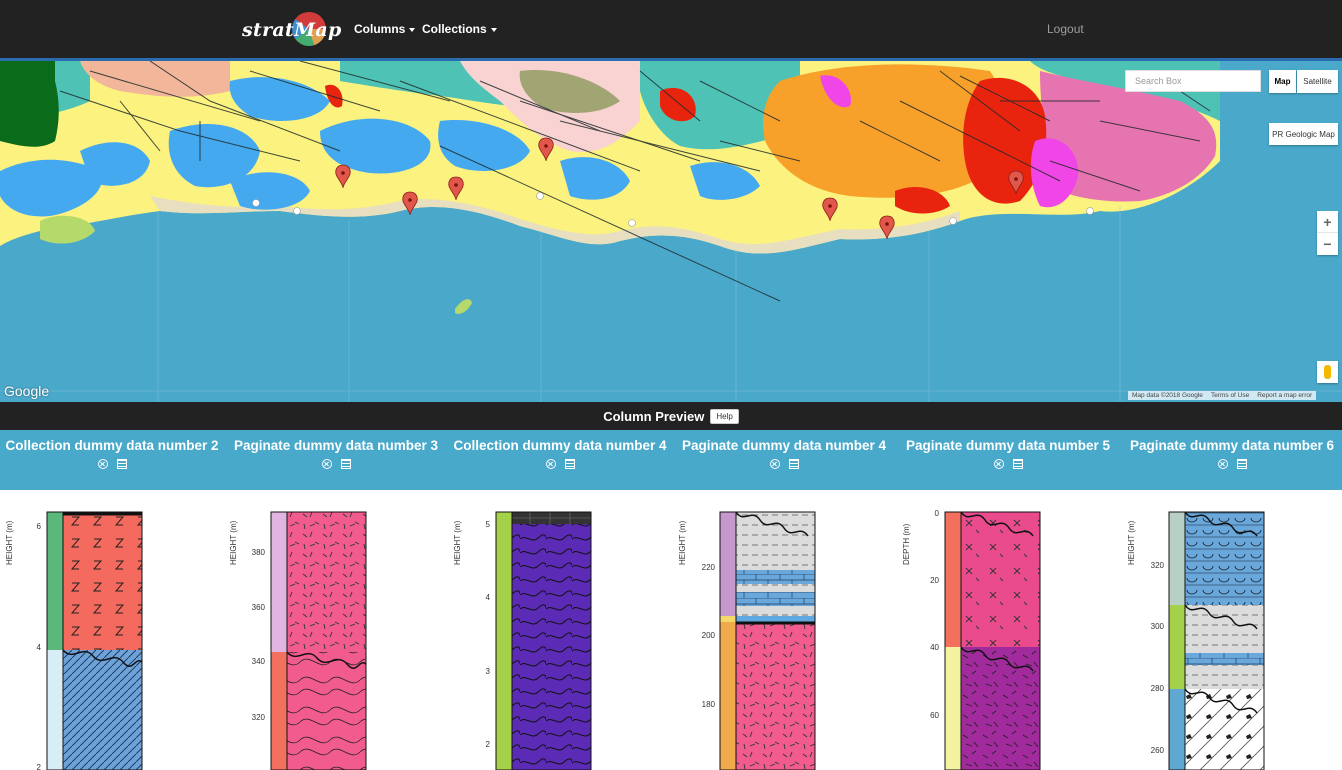 This screenshot has width=1342, height=770. I want to click on svg-text: 380, so click(259, 552).